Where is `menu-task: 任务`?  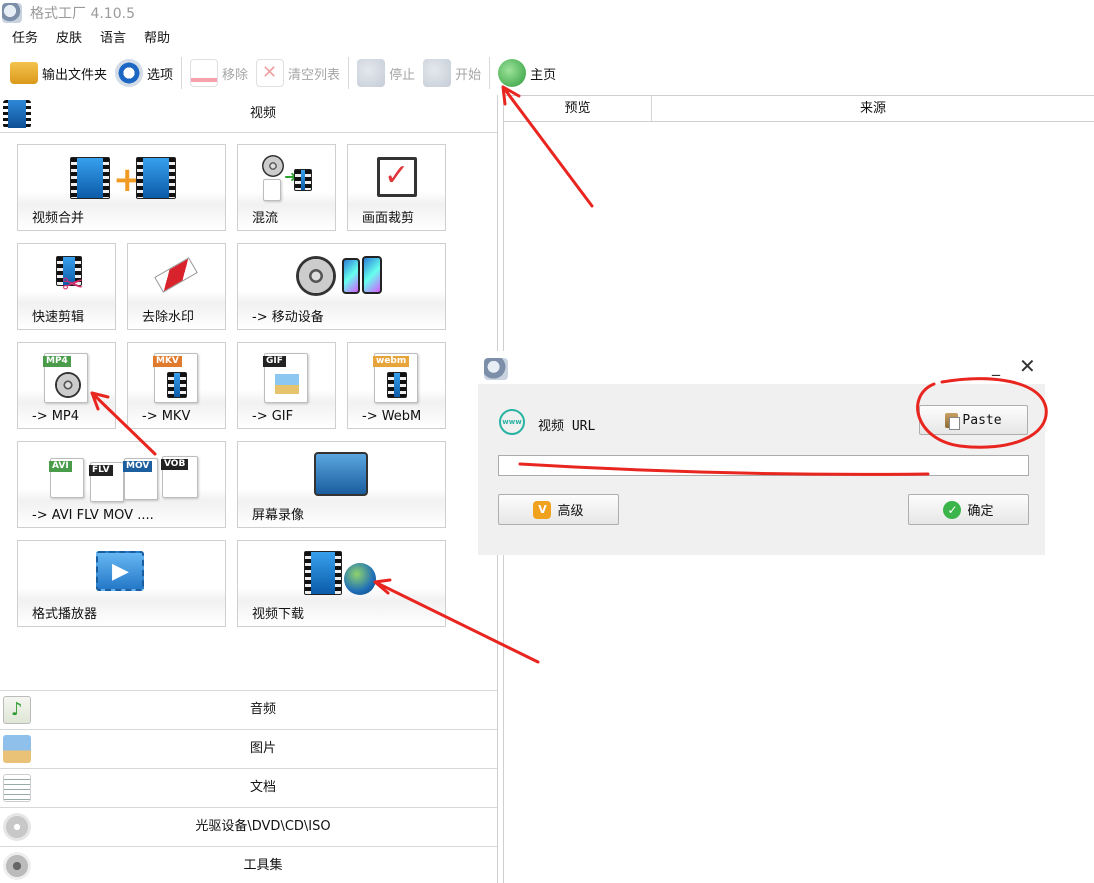
menu-task: 任务 is located at coordinates (22, 39).